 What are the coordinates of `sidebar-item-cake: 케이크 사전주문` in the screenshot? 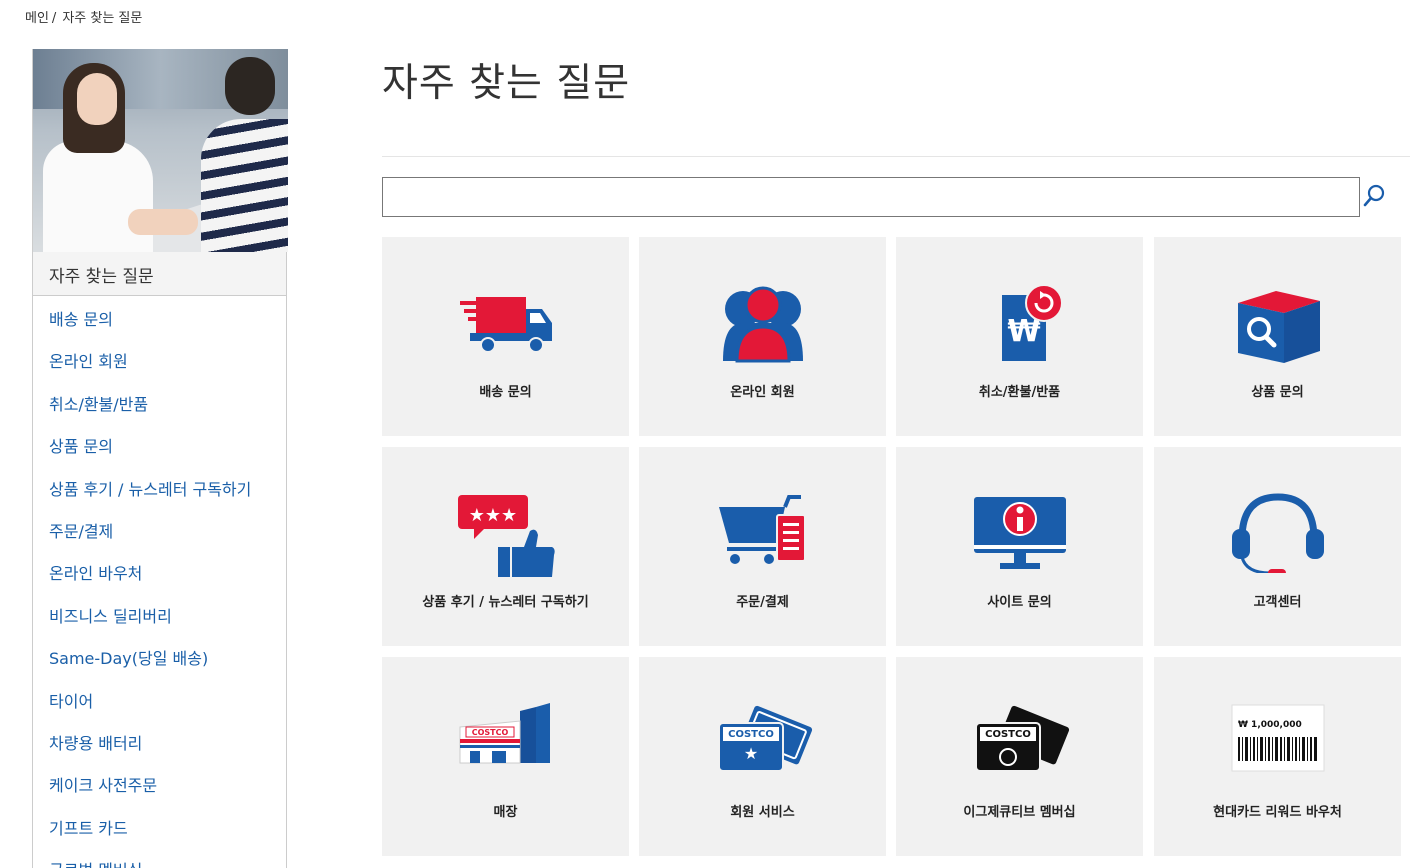 It's located at (159, 783).